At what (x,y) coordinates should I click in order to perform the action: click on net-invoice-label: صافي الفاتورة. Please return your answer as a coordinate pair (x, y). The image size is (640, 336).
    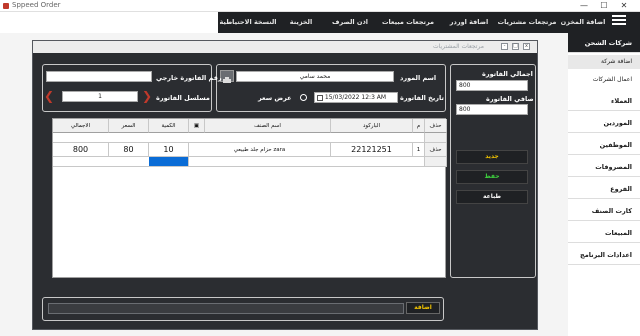
    Looking at the image, I should click on (510, 99).